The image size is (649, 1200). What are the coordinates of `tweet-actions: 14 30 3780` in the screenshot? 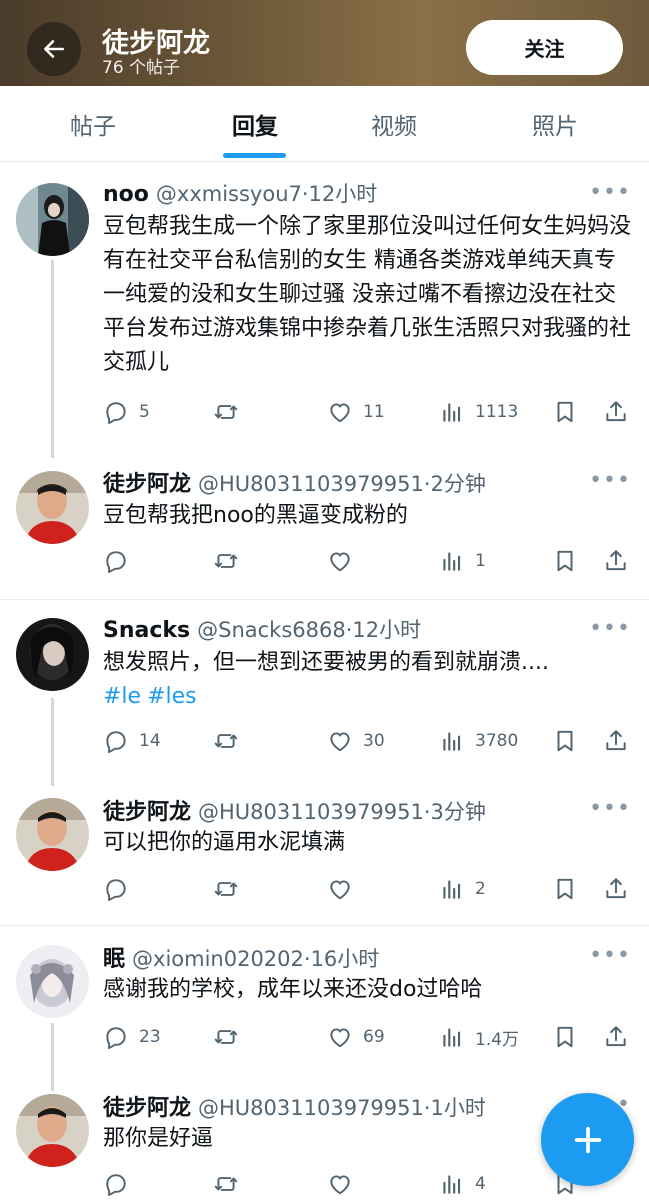 It's located at (368, 741).